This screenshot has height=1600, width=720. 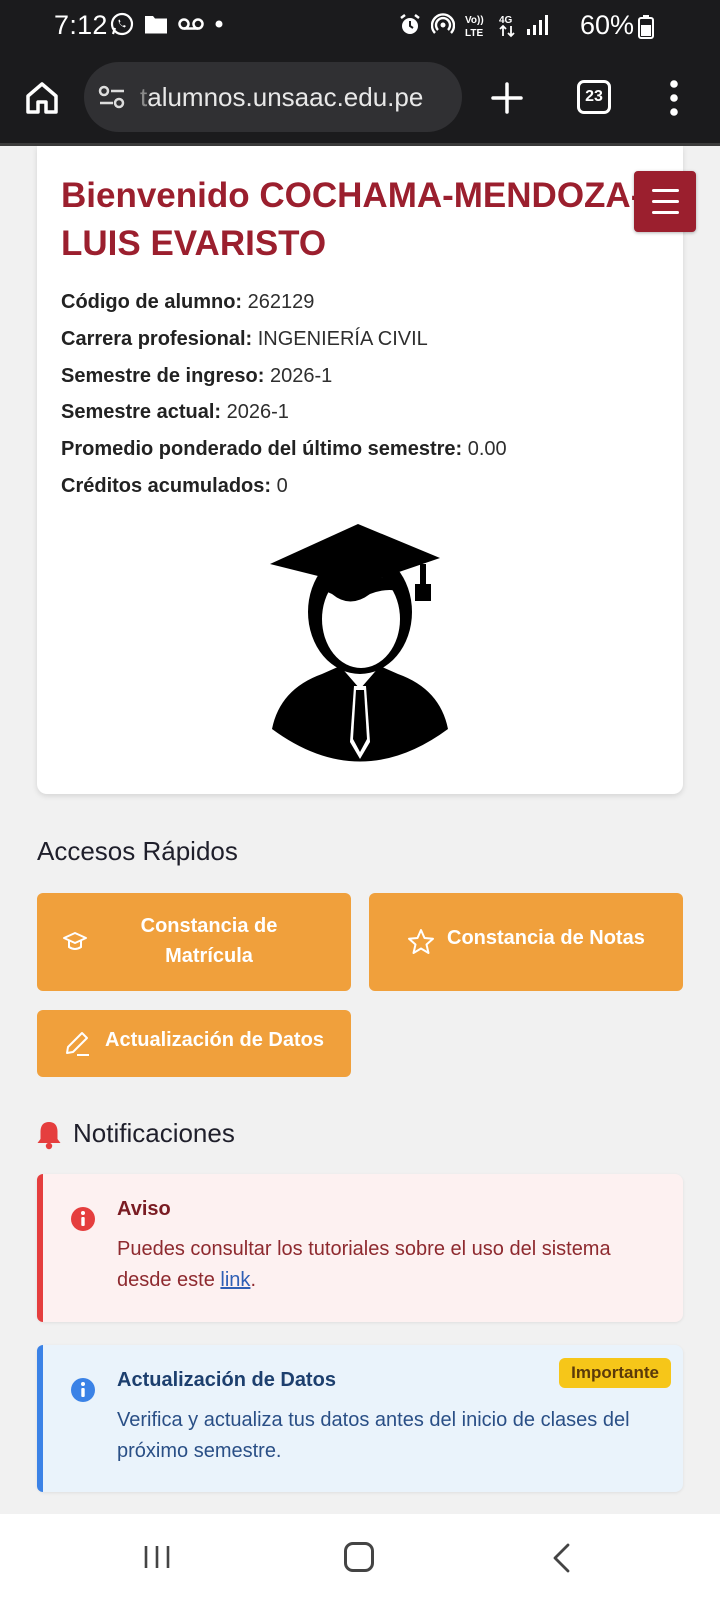 What do you see at coordinates (594, 97) in the screenshot?
I see `tab-switcher-button: 23` at bounding box center [594, 97].